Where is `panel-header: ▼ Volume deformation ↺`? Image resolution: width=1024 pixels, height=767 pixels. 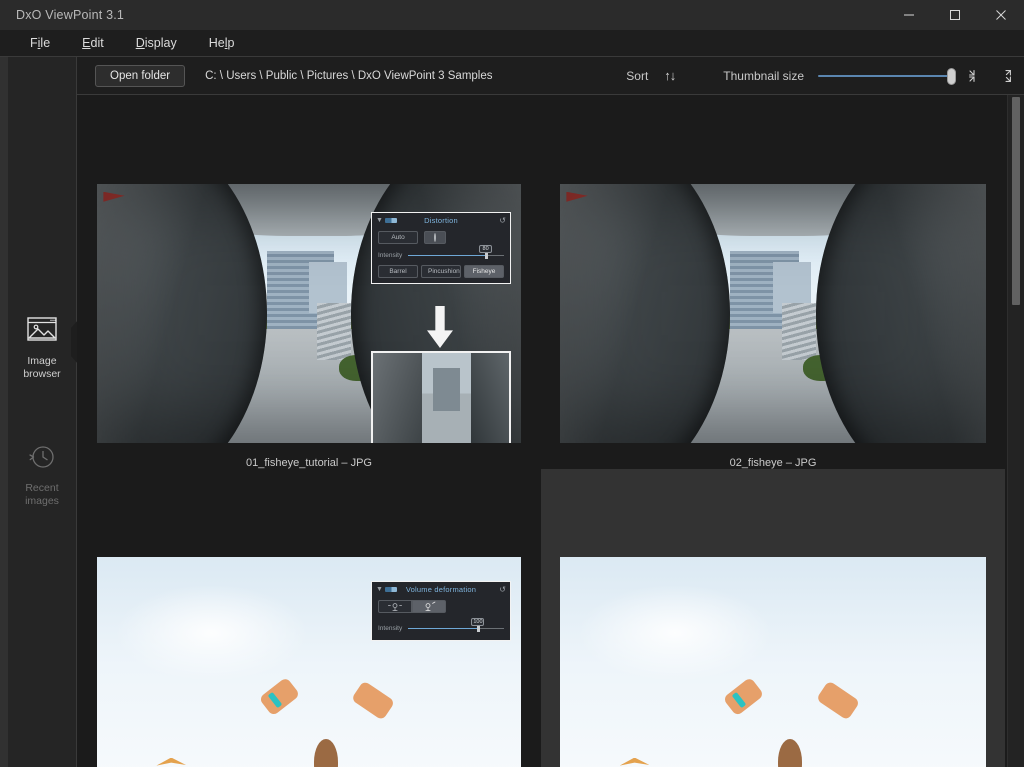
panel-header: ▼ Volume deformation ↺ is located at coordinates (441, 589).